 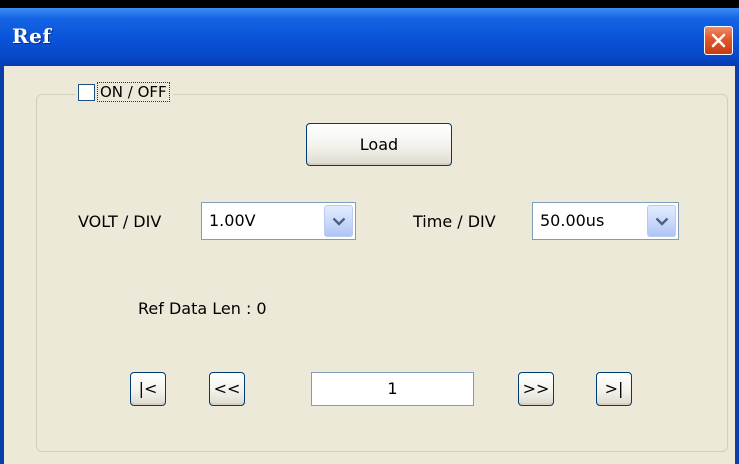 What do you see at coordinates (232, 220) in the screenshot?
I see `volt-div-value: 1.00V` at bounding box center [232, 220].